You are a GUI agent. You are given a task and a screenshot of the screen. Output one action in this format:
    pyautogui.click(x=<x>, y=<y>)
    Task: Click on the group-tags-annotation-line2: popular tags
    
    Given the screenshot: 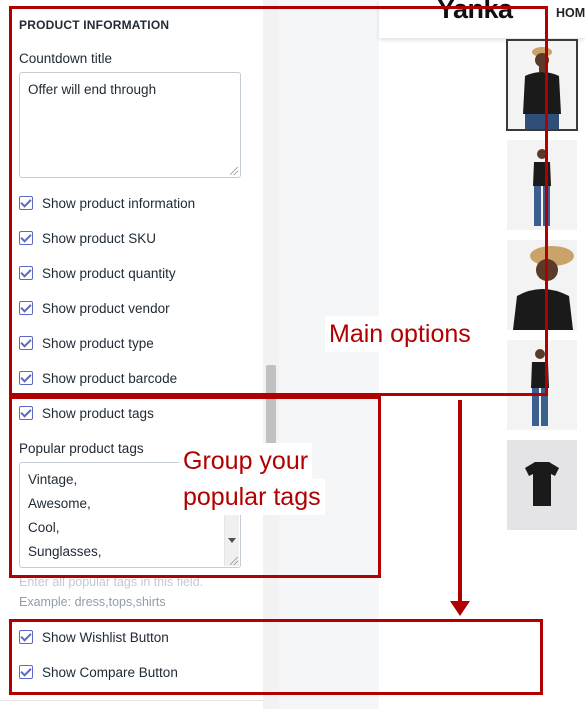 What is the action you would take?
    pyautogui.click(x=252, y=497)
    